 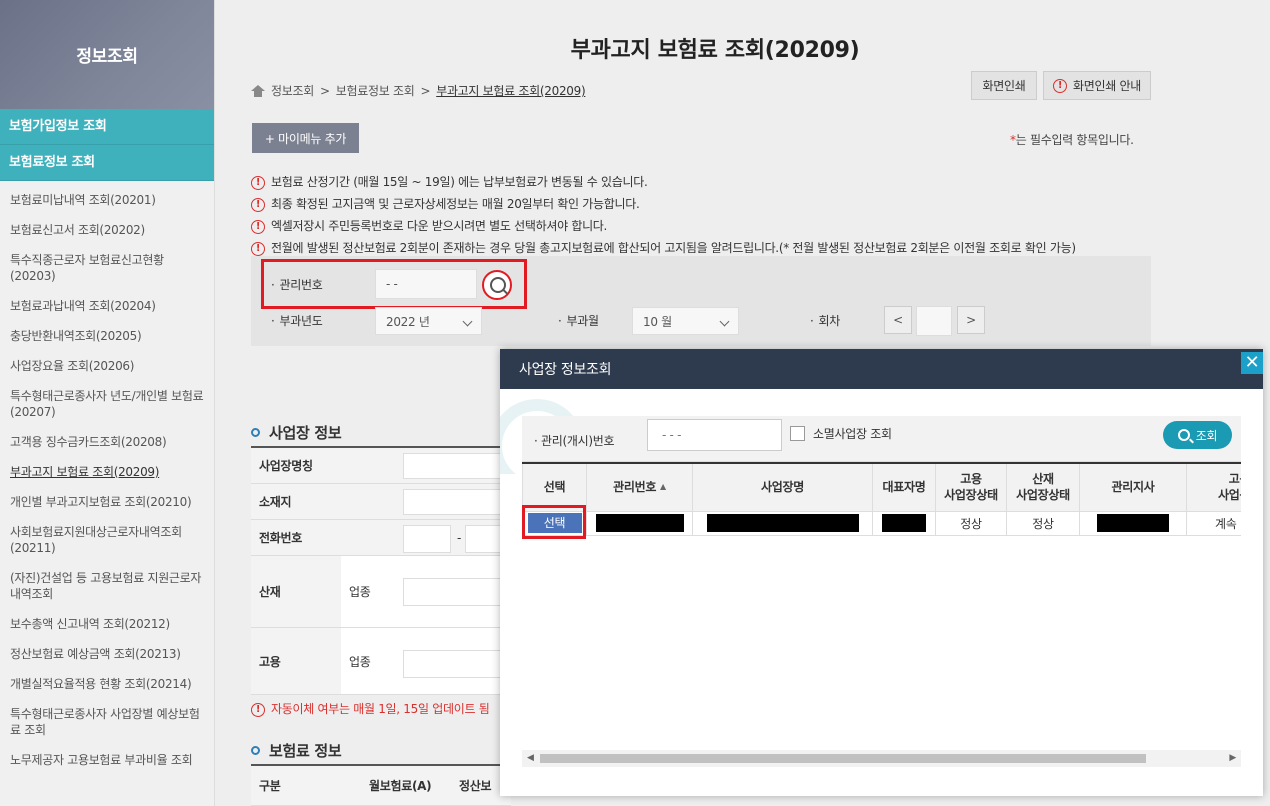 What do you see at coordinates (1133, 488) in the screenshot?
I see `col-branch: 관리지사` at bounding box center [1133, 488].